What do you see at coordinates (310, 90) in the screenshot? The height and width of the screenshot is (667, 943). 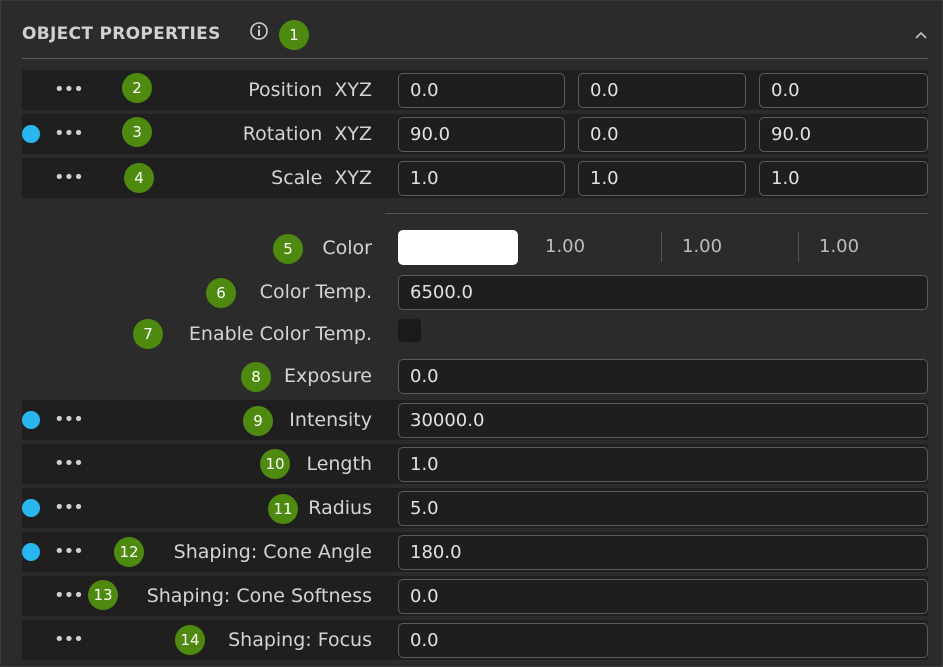 I see `position-label: Position XYZ` at bounding box center [310, 90].